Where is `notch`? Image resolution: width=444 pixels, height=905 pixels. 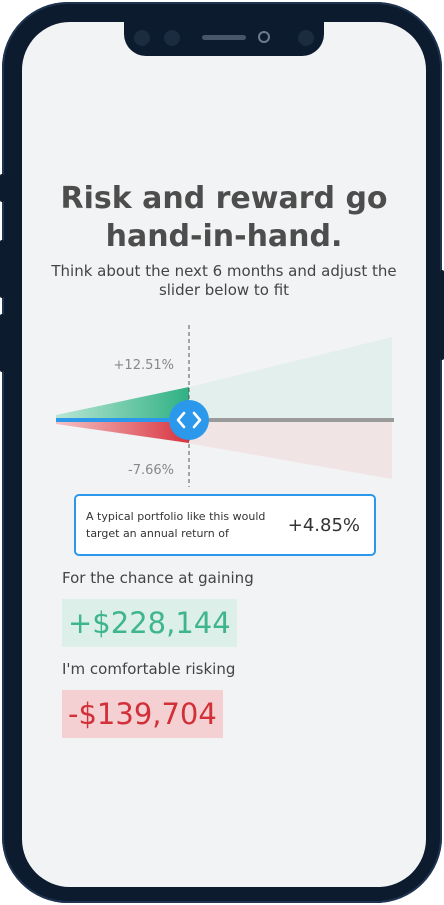
notch is located at coordinates (224, 39).